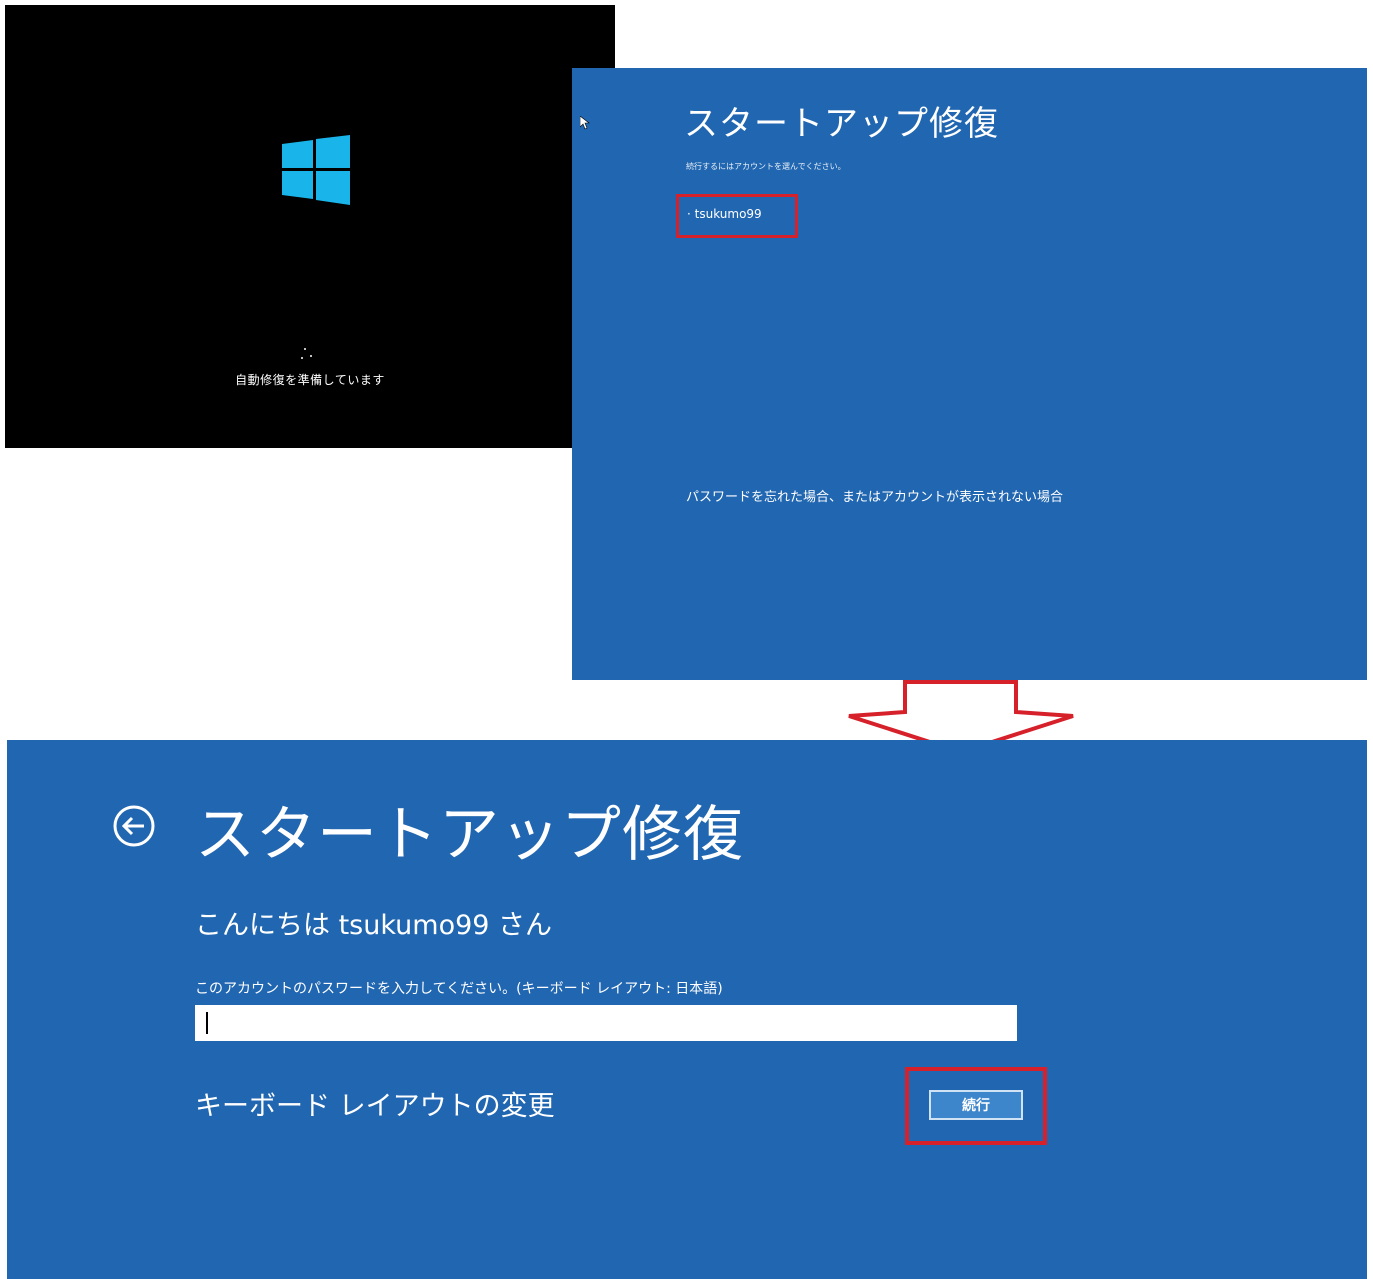  What do you see at coordinates (766, 166) in the screenshot?
I see `instruction-text: 続行するにはアカウントを選んでください。` at bounding box center [766, 166].